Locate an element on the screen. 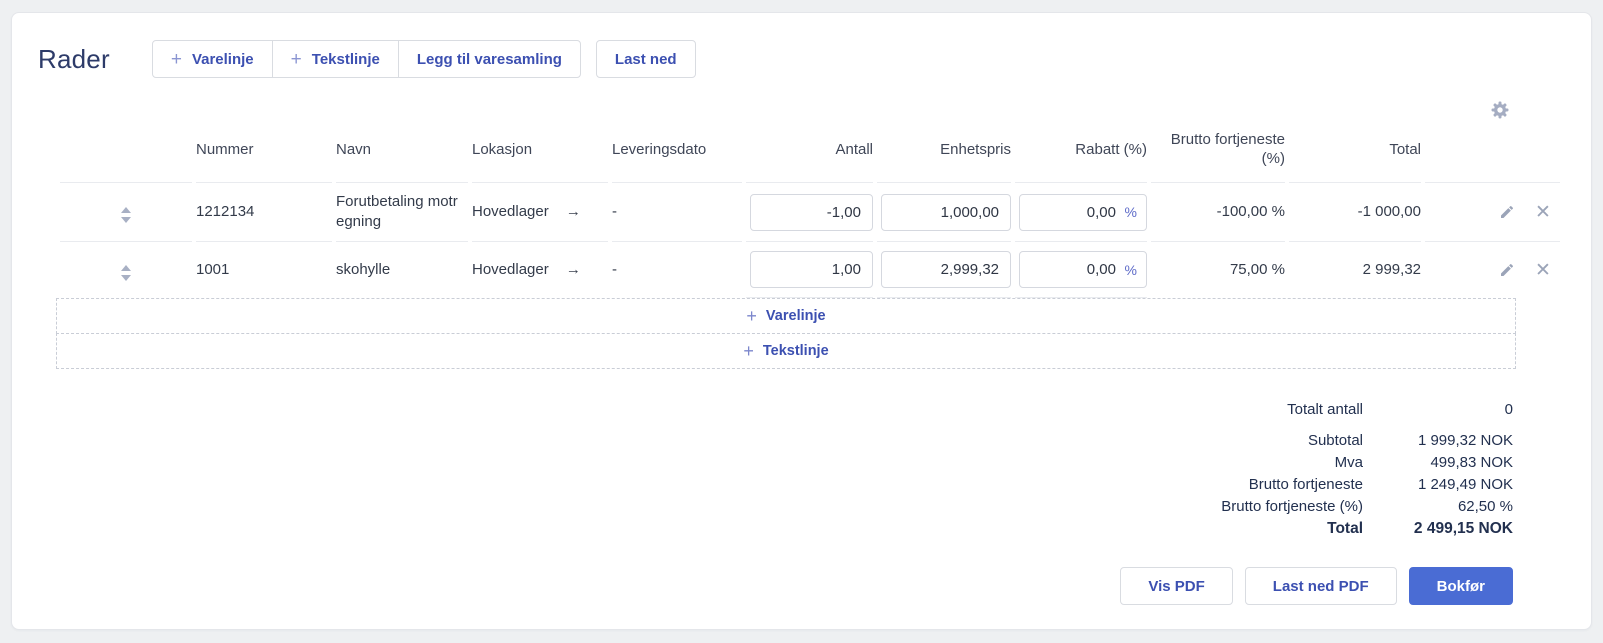 The image size is (1603, 643). add-varesamling-button: Legg til varesamling is located at coordinates (489, 59).